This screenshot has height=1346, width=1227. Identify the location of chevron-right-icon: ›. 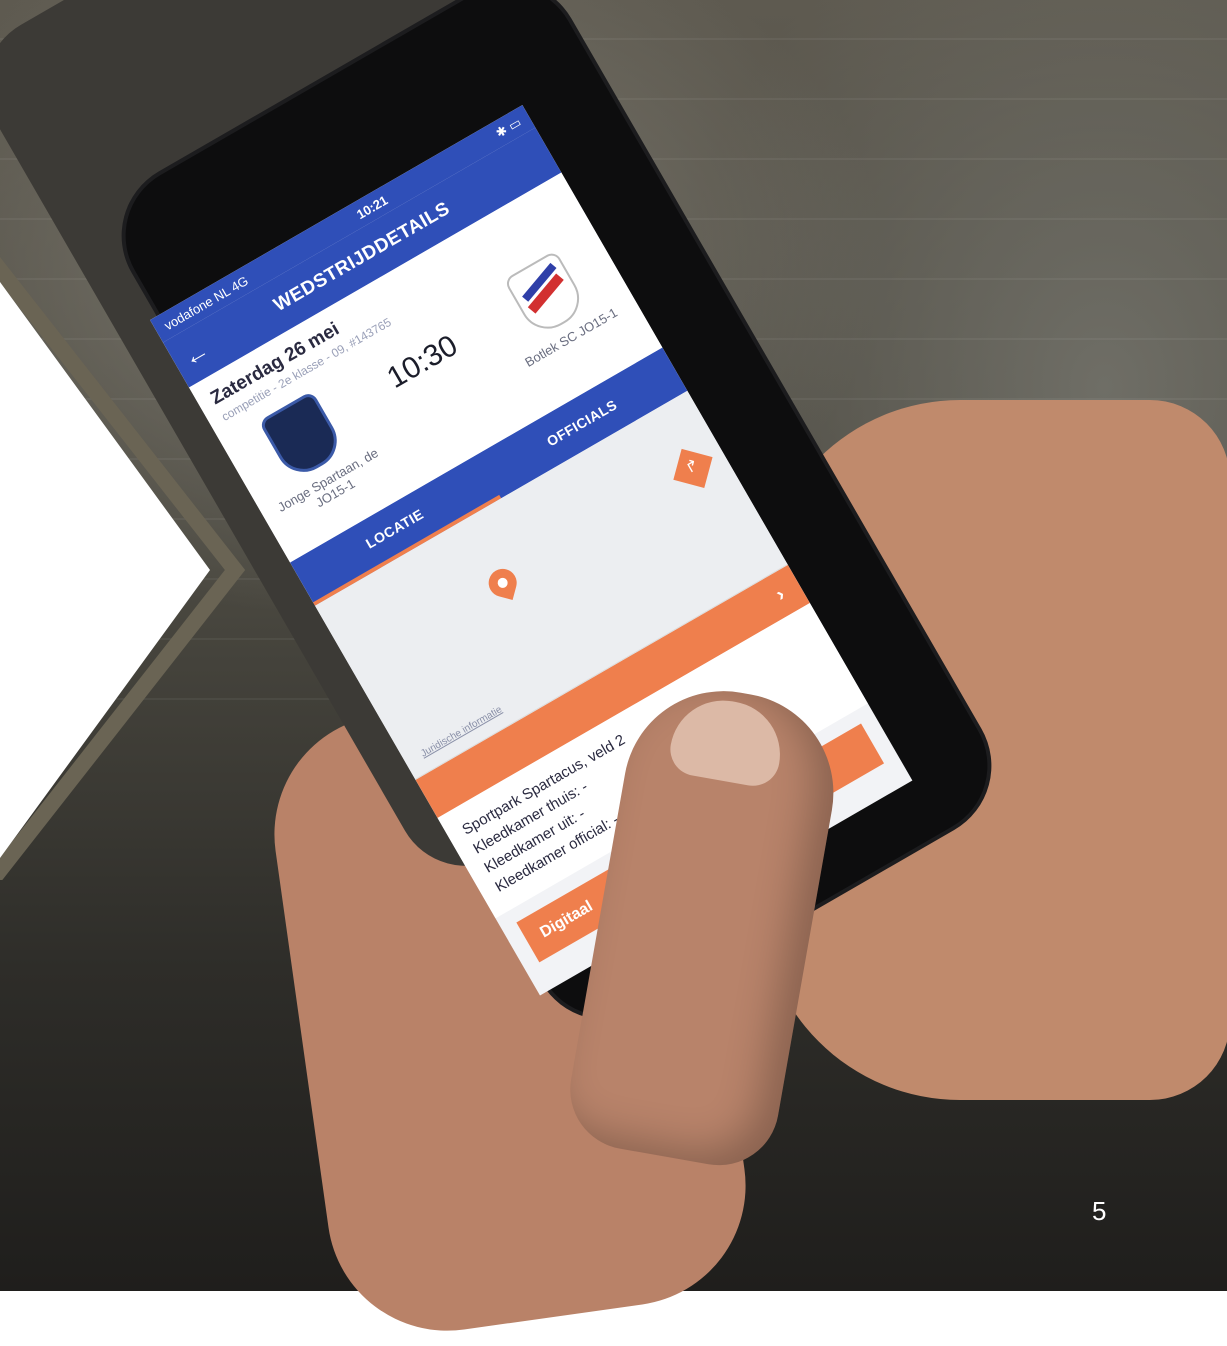
(780, 594).